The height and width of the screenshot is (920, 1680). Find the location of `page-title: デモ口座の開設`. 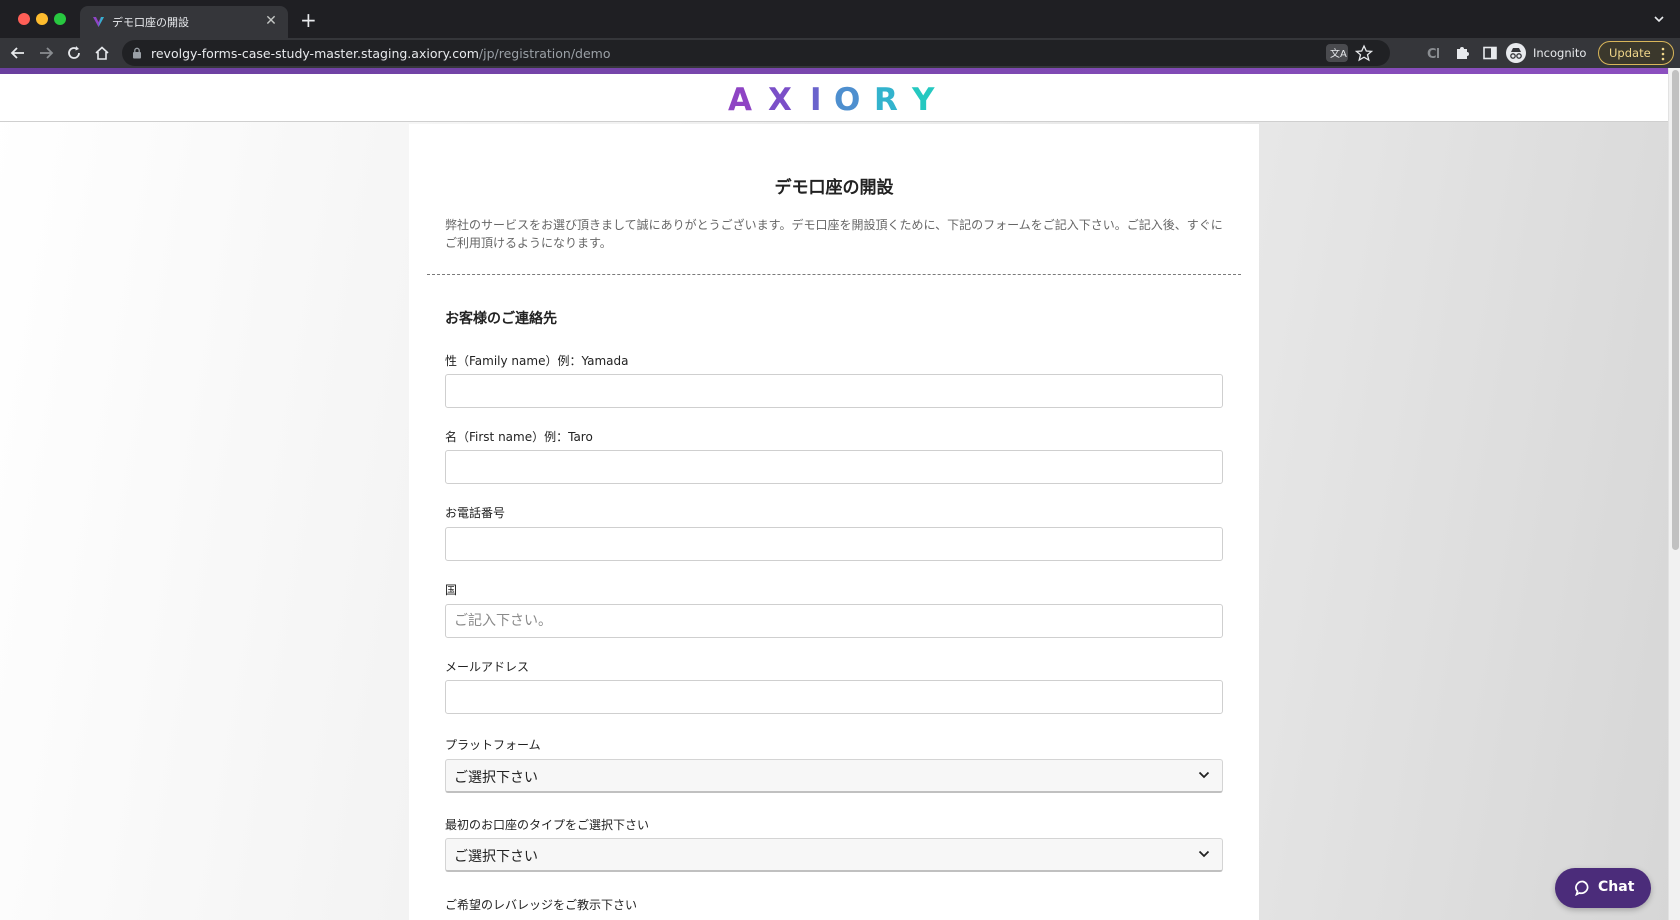

page-title: デモ口座の開設 is located at coordinates (834, 188).